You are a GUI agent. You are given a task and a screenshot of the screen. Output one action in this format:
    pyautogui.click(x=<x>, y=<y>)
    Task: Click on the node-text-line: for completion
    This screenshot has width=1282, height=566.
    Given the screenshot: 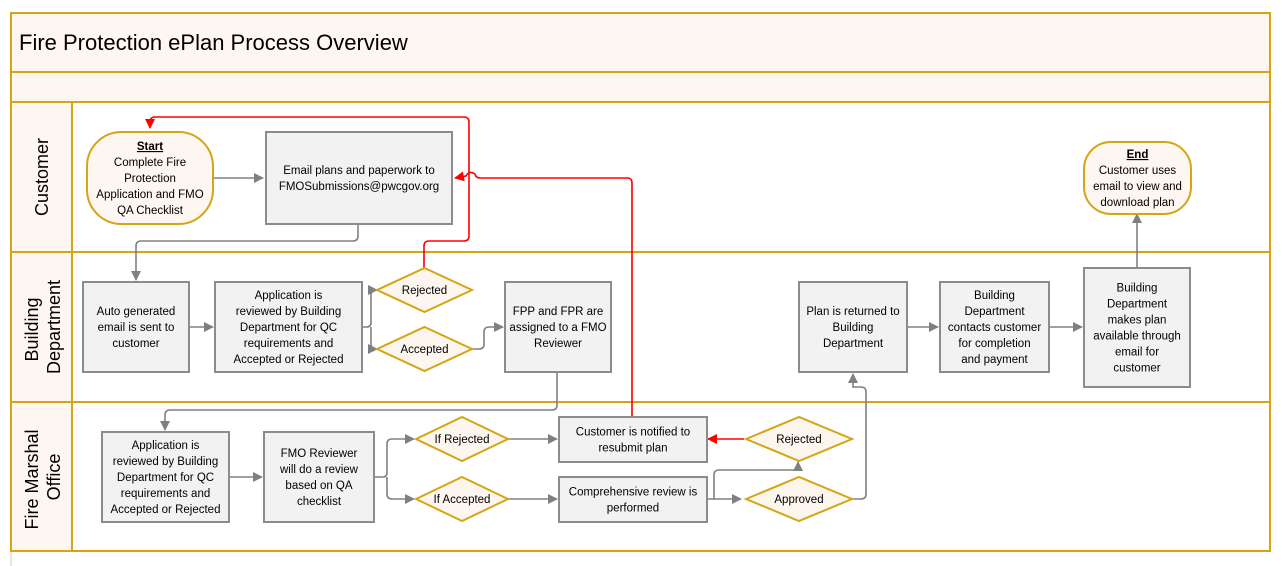 What is the action you would take?
    pyautogui.click(x=994, y=344)
    